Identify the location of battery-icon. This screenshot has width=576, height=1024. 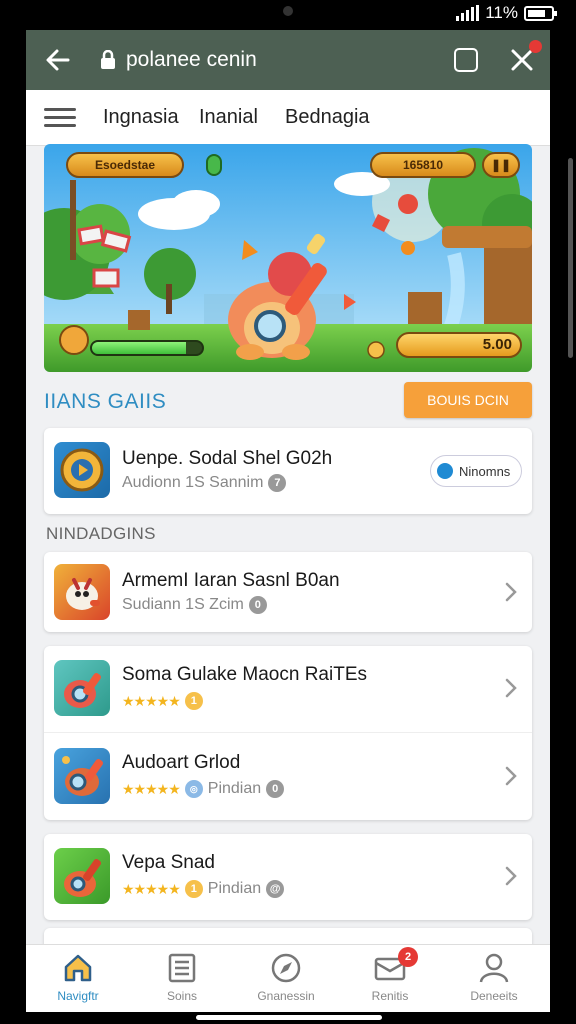
(540, 13).